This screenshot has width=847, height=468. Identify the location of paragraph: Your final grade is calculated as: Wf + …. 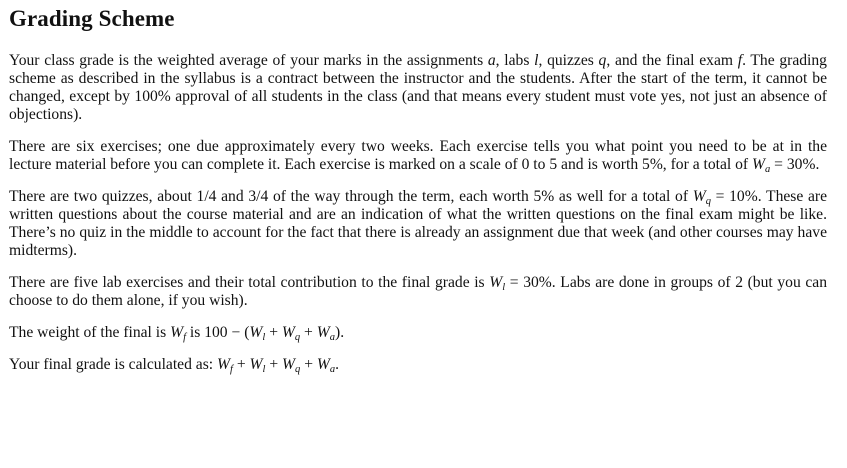
(418, 365).